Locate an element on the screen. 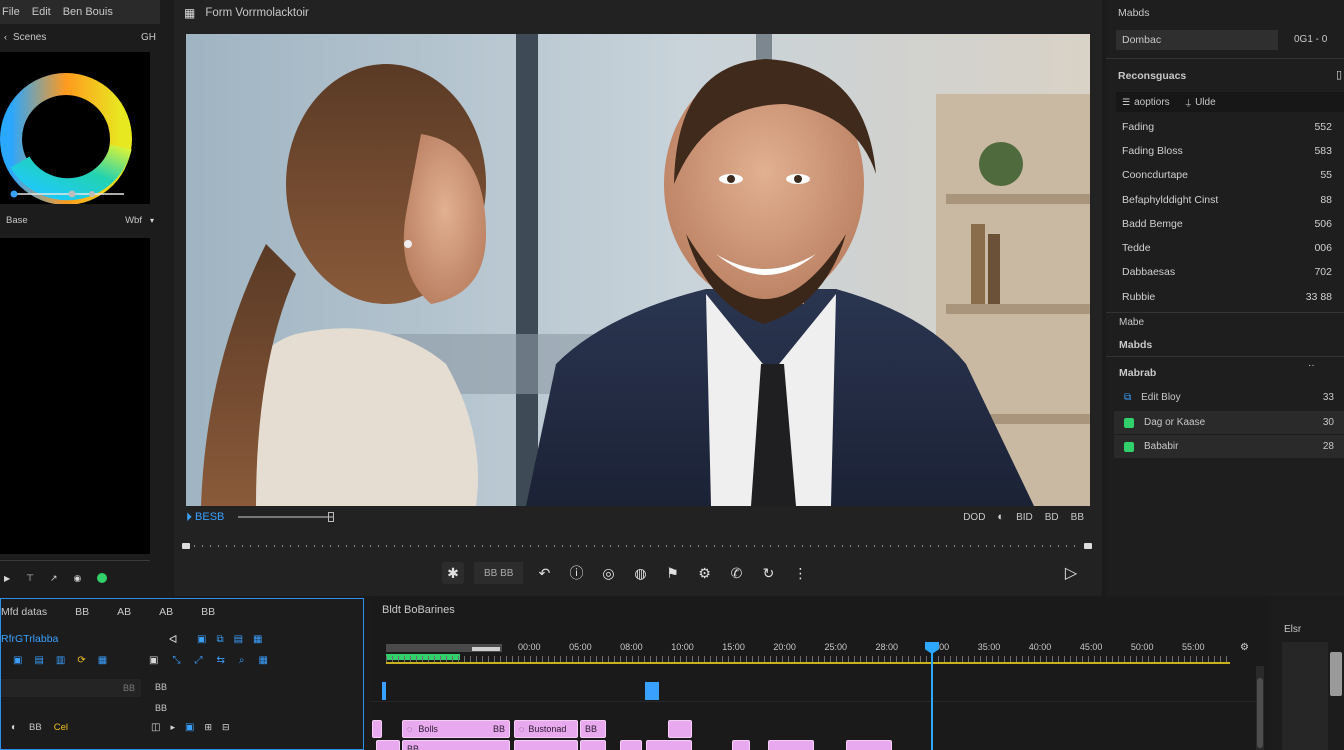  media-tab-4: AB is located at coordinates (166, 612).